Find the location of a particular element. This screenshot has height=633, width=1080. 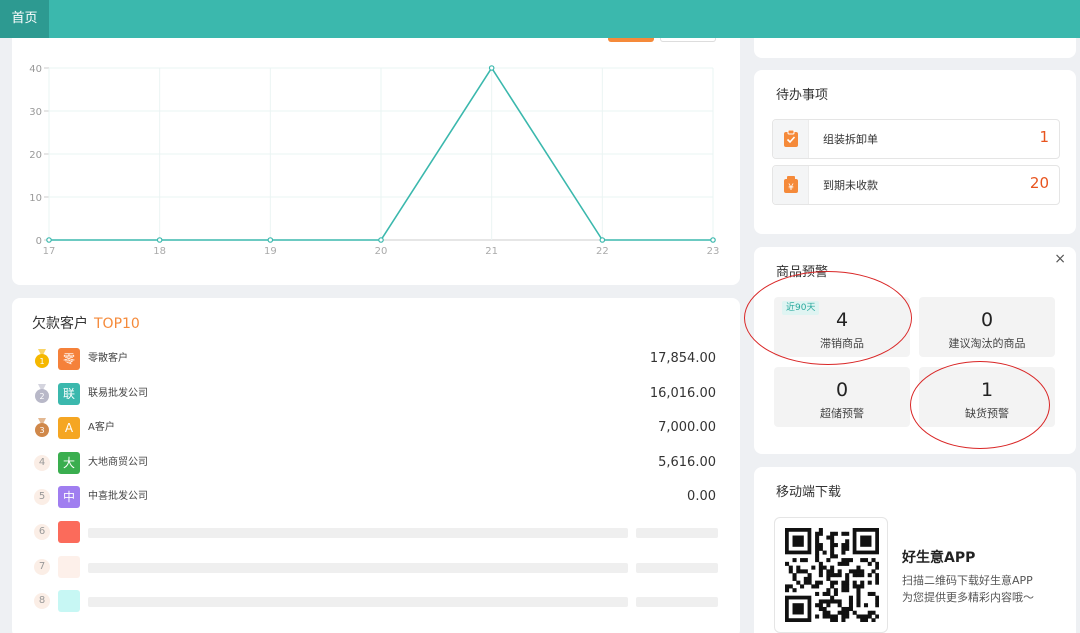

avatar: 零 is located at coordinates (69, 359).